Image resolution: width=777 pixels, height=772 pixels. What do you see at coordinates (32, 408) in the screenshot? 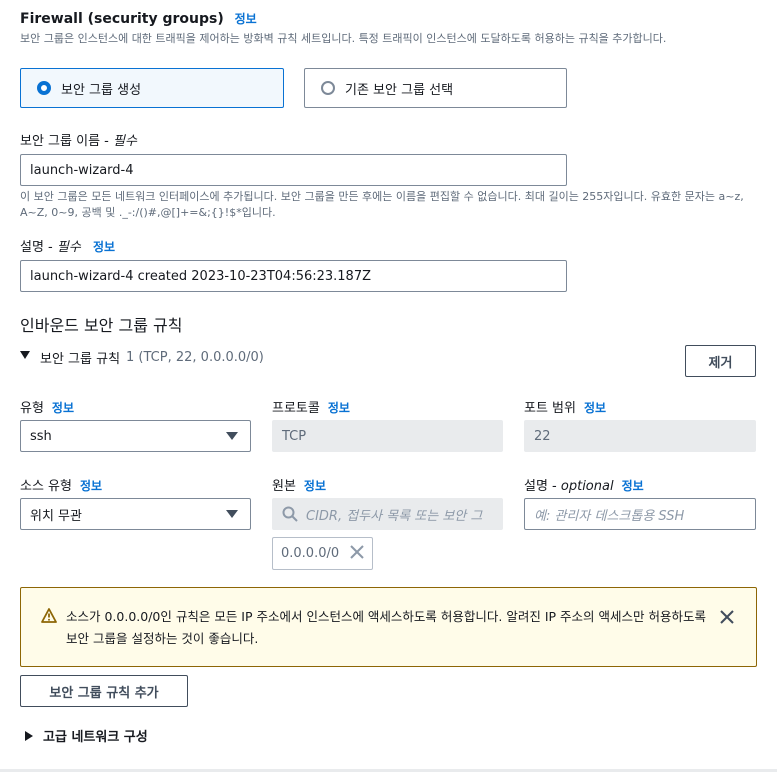
I see `type-label: 유형` at bounding box center [32, 408].